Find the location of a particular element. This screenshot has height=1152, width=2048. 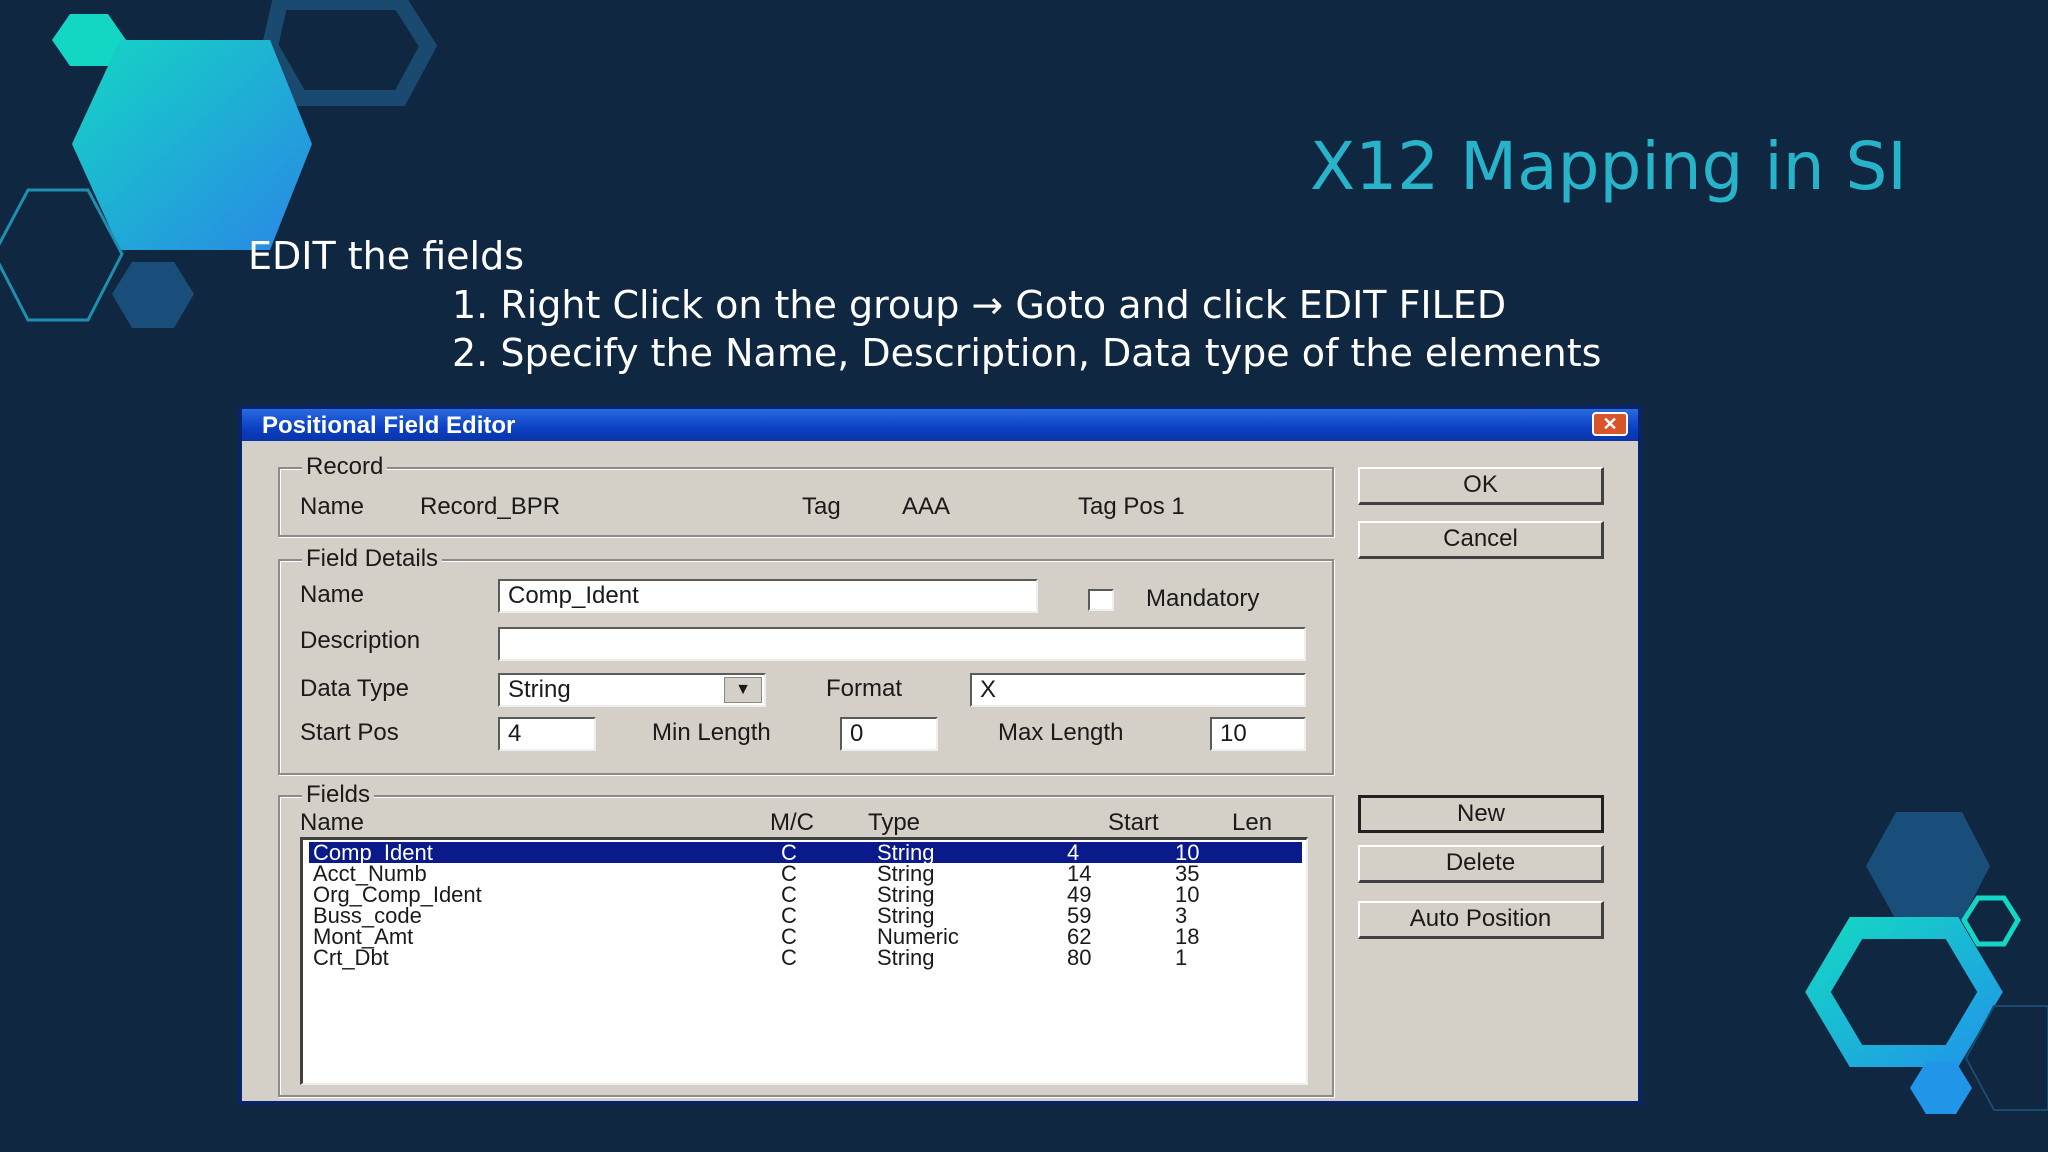

table-row: Comp_Ident C String 4 10 is located at coordinates (805, 852).